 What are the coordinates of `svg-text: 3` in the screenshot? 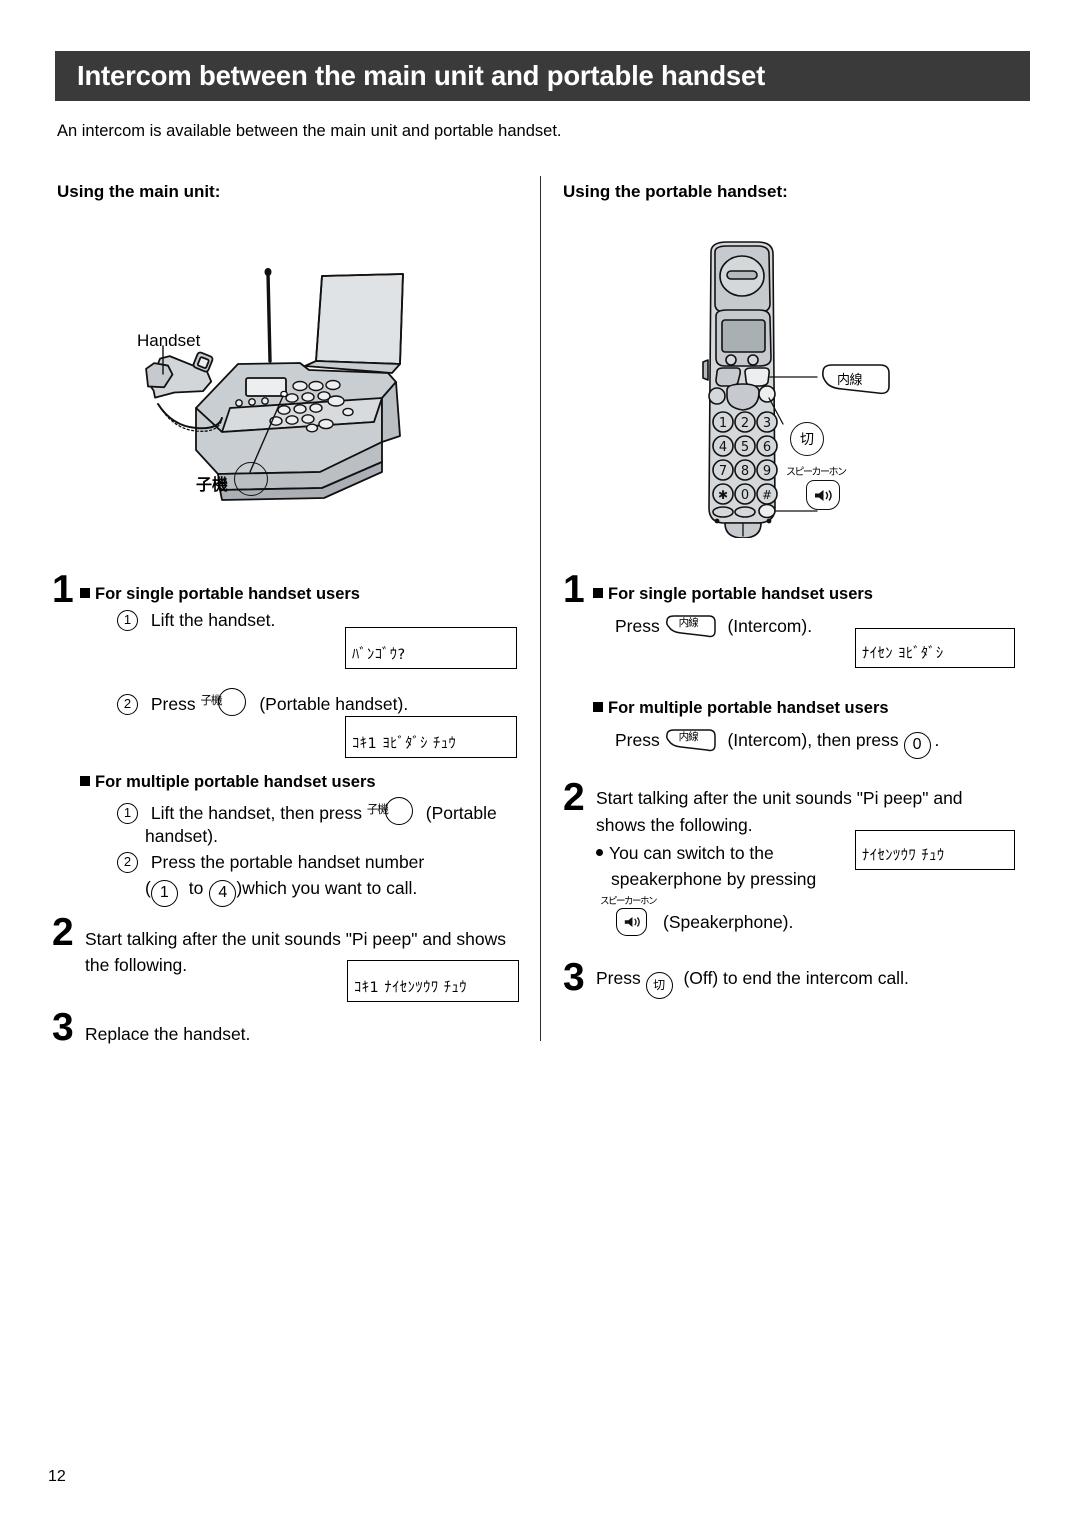 It's located at (767, 423).